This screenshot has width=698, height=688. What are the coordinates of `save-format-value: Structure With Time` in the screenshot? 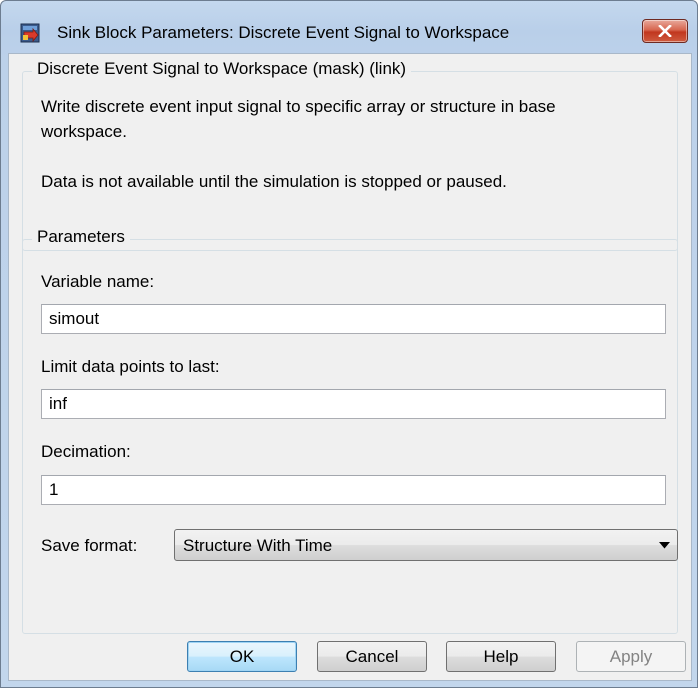 It's located at (258, 545).